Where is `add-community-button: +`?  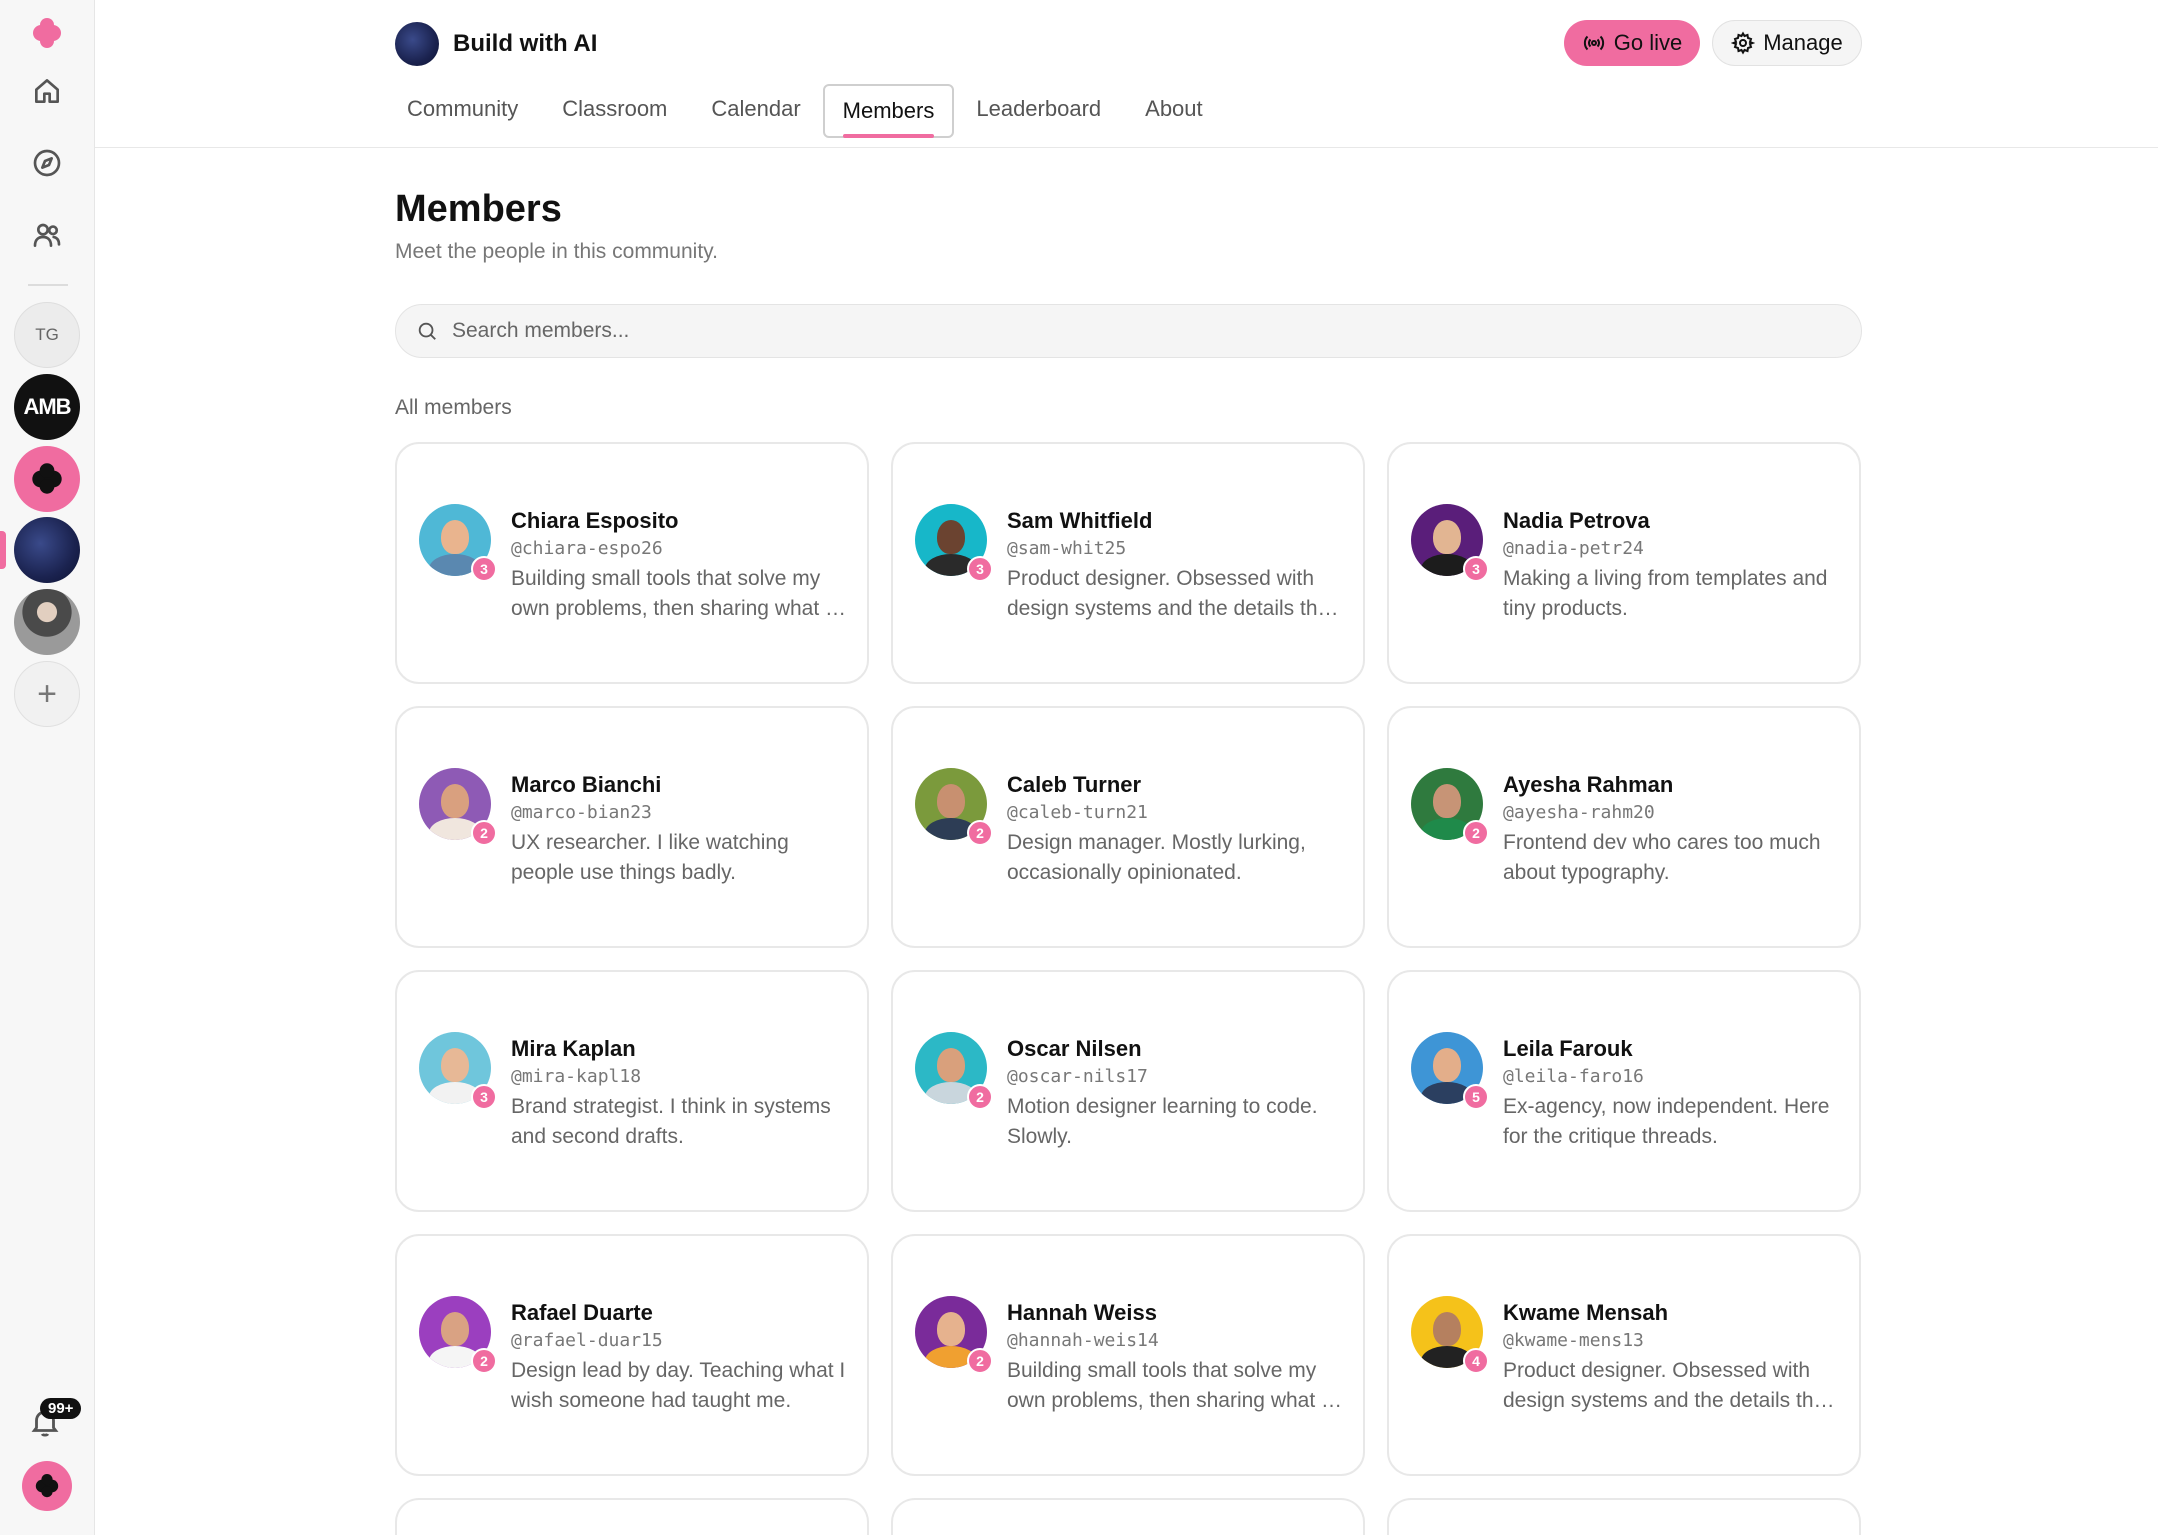 add-community-button: + is located at coordinates (47, 694).